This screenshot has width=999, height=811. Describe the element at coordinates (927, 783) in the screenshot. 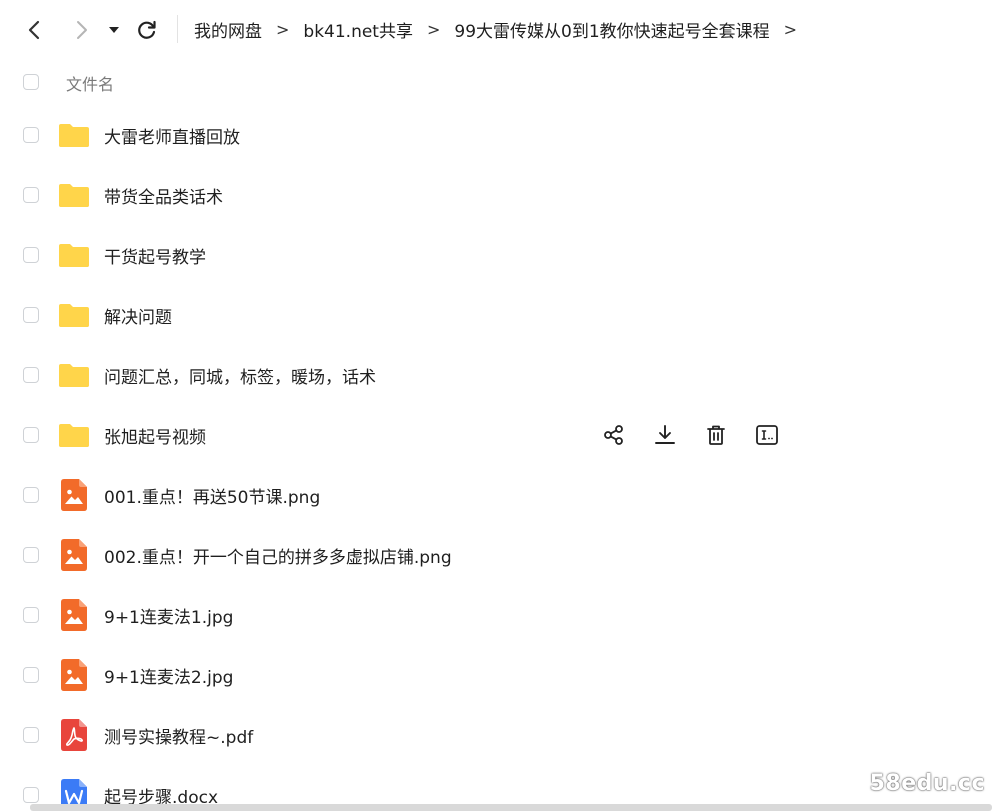

I see `watermark: 58edu.cc` at that location.